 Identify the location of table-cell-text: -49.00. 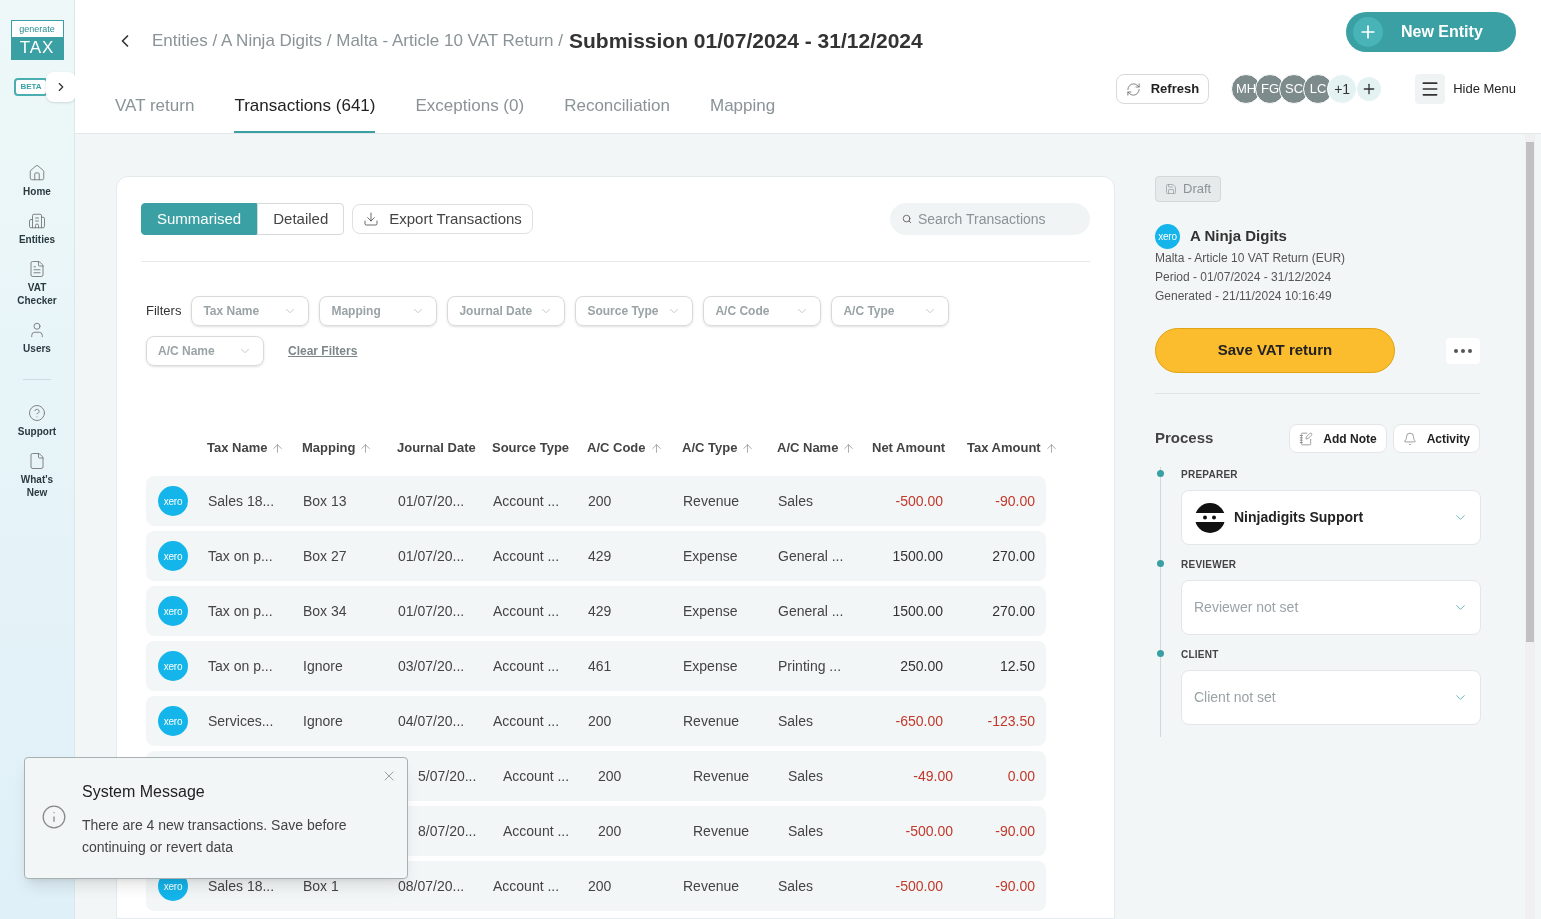
(932, 776).